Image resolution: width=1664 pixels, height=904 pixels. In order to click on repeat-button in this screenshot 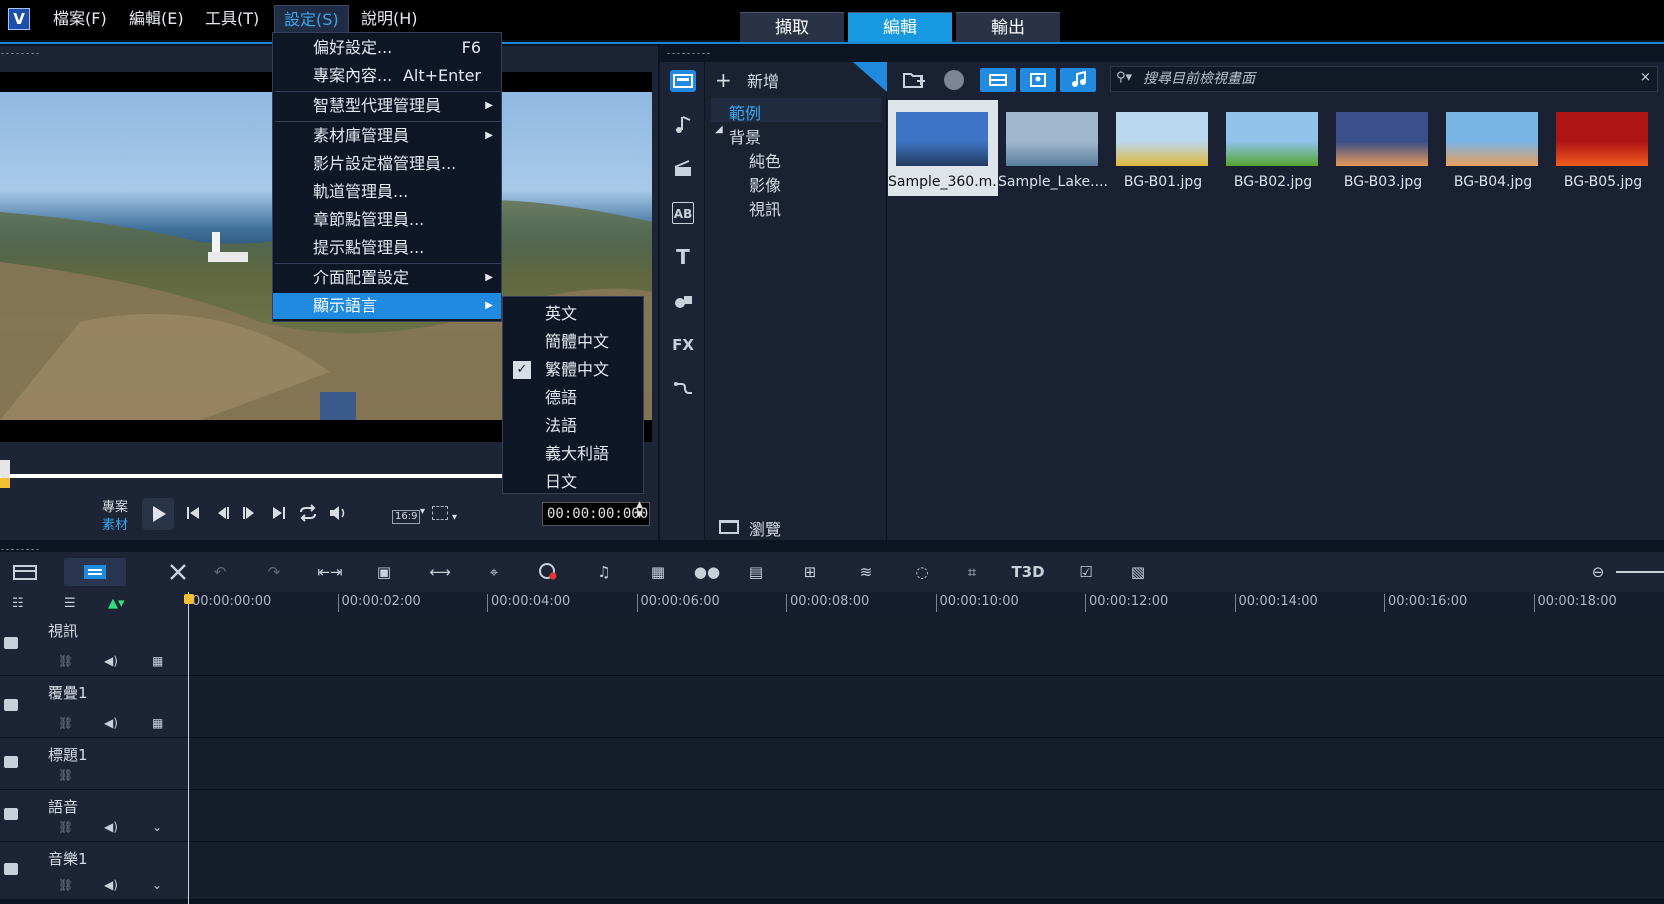, I will do `click(308, 513)`.